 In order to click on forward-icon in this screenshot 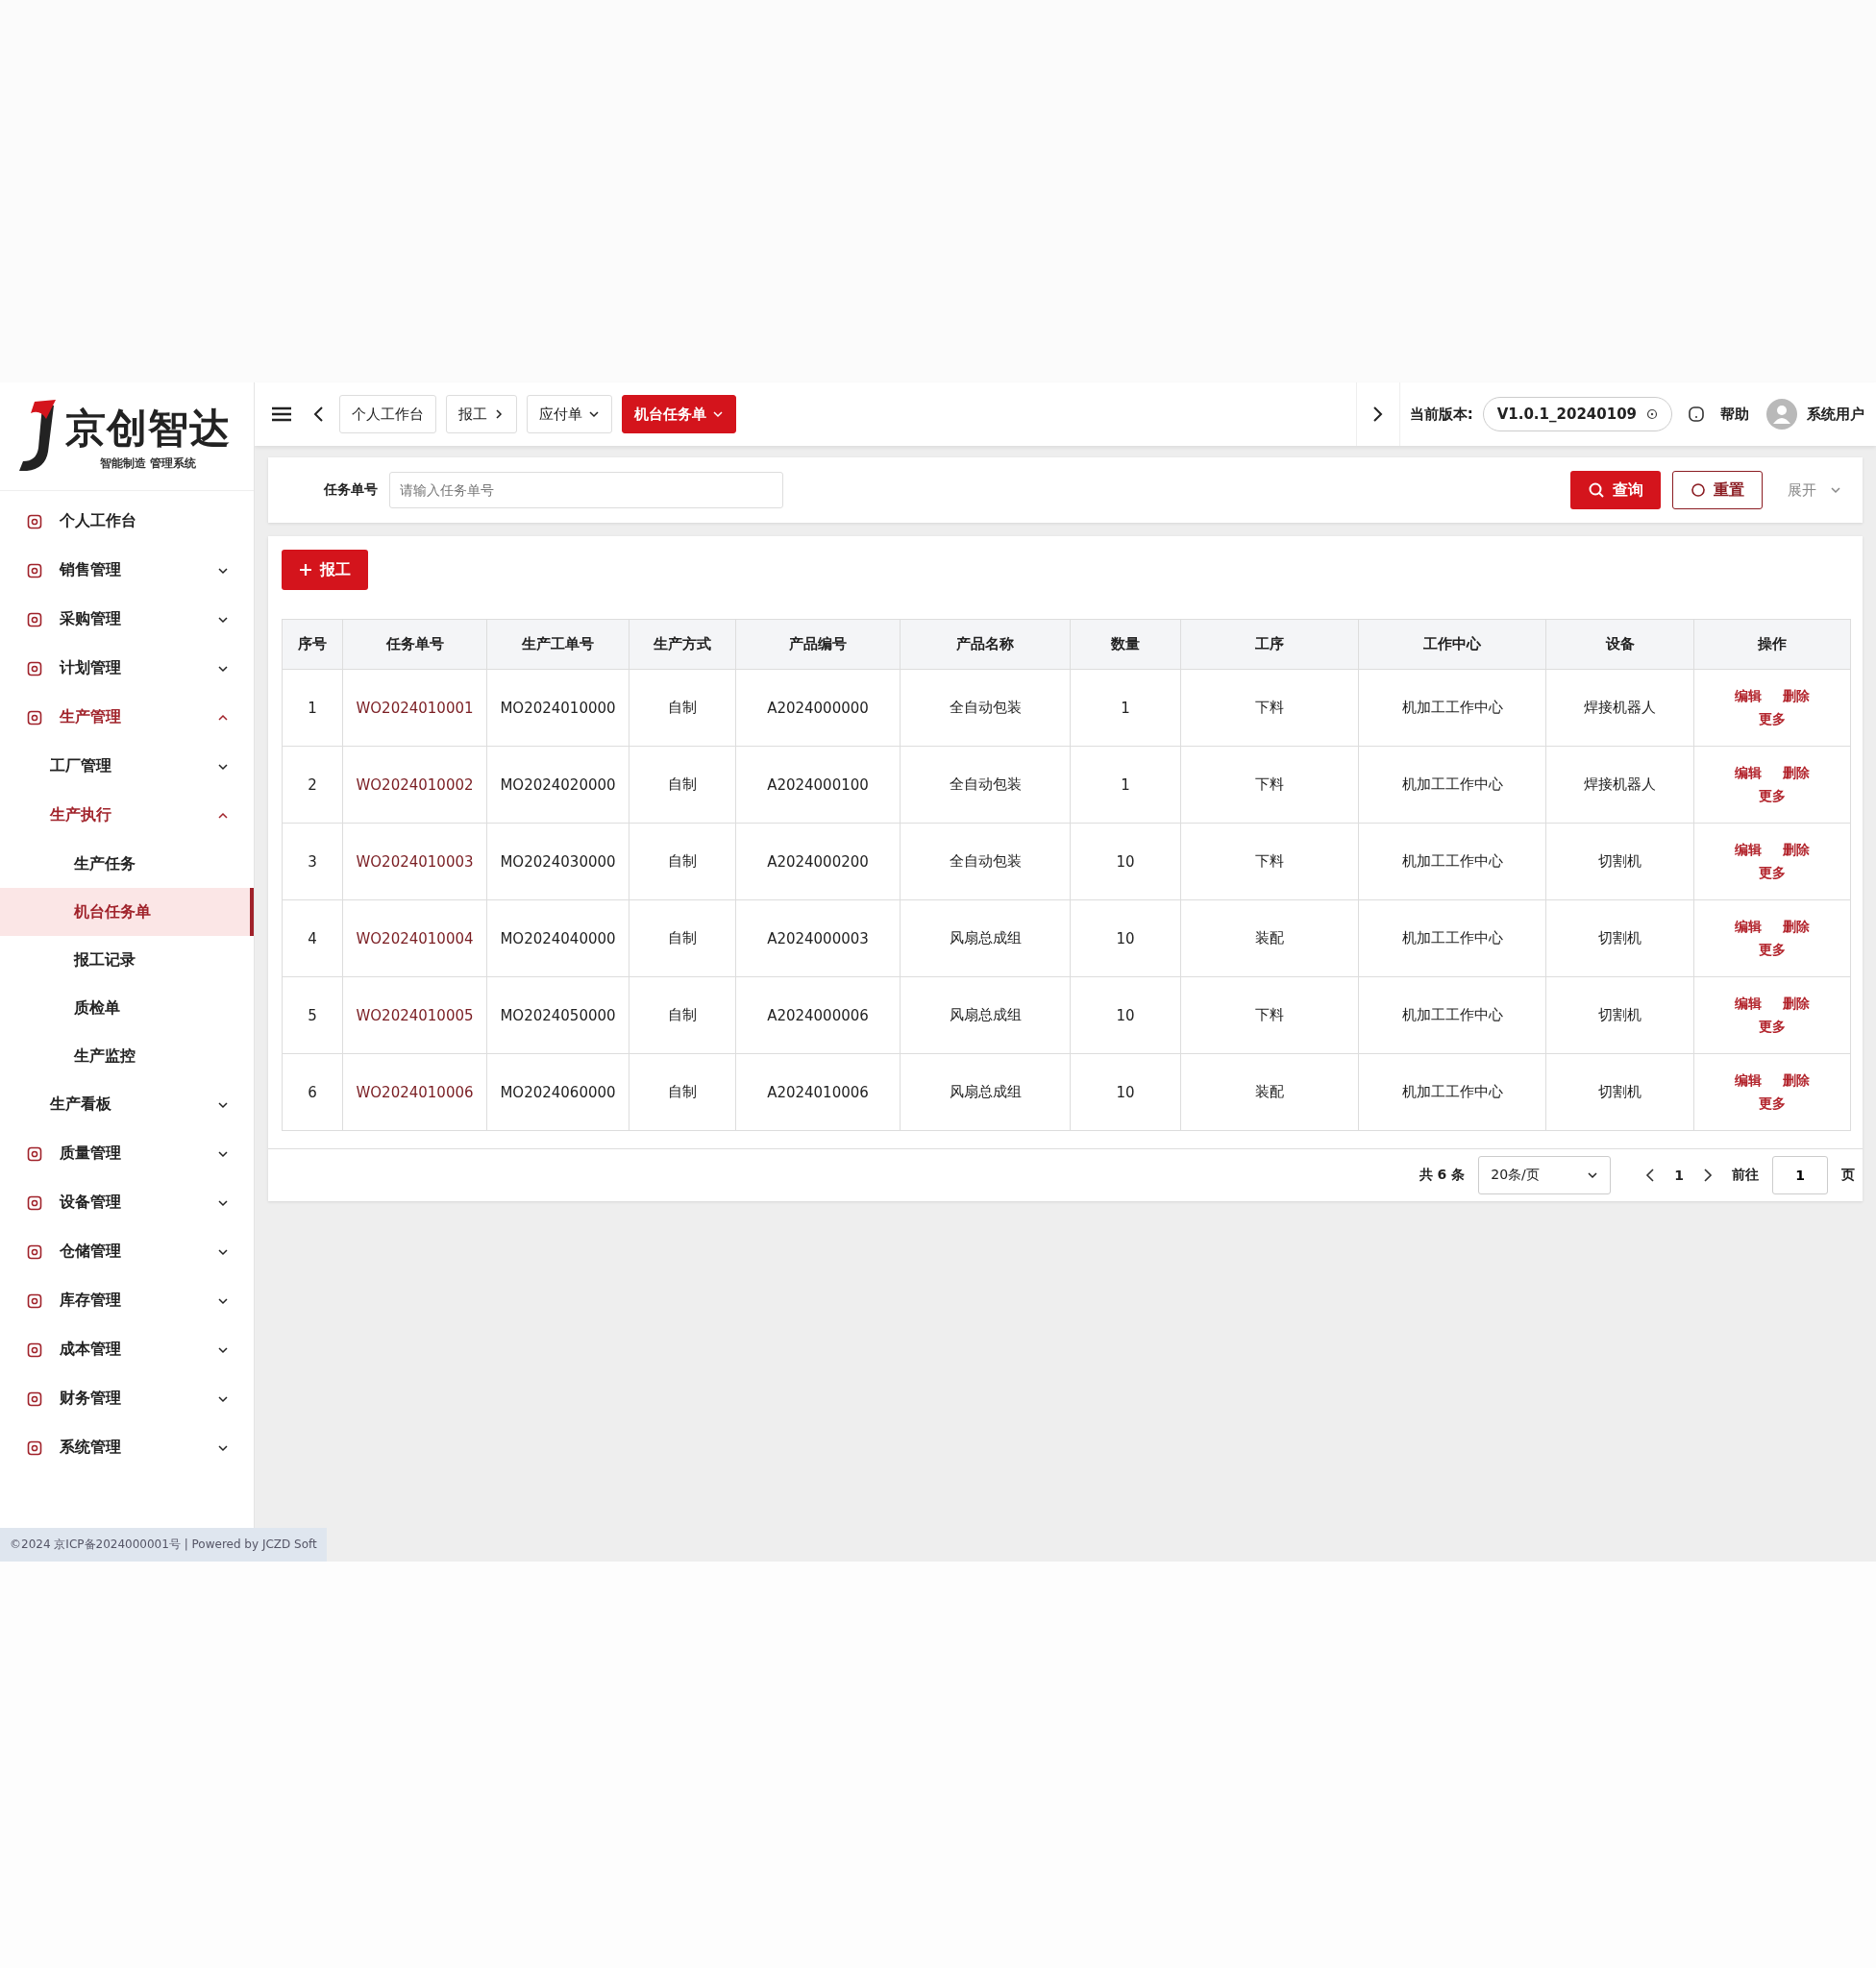, I will do `click(1378, 414)`.